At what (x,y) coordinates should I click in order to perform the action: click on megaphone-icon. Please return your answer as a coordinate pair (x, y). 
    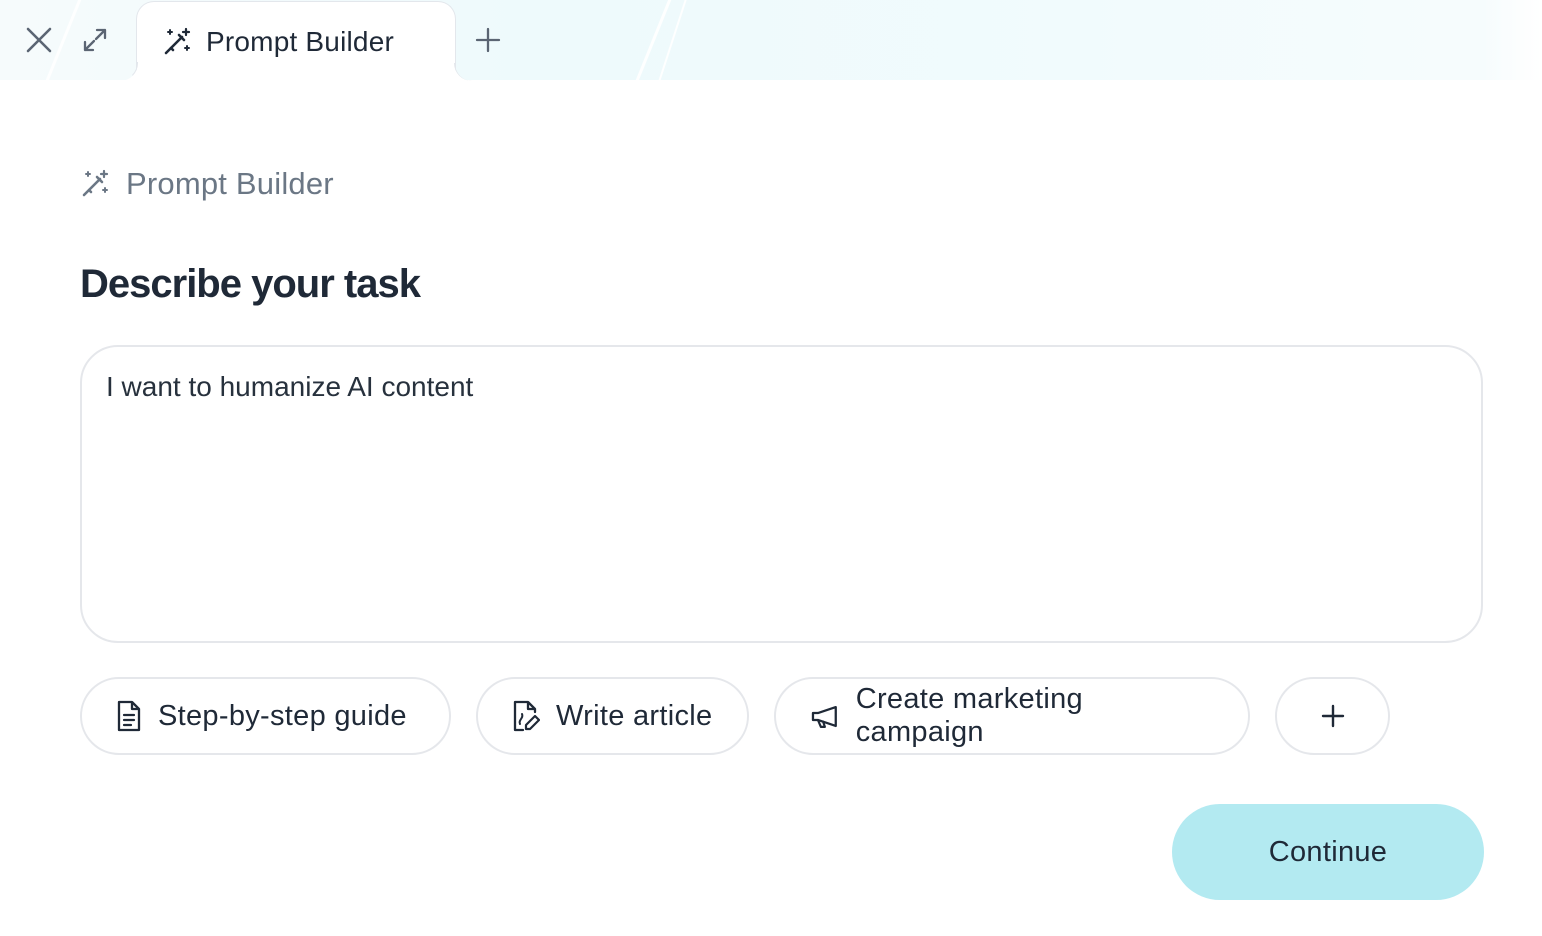
    Looking at the image, I should click on (824, 716).